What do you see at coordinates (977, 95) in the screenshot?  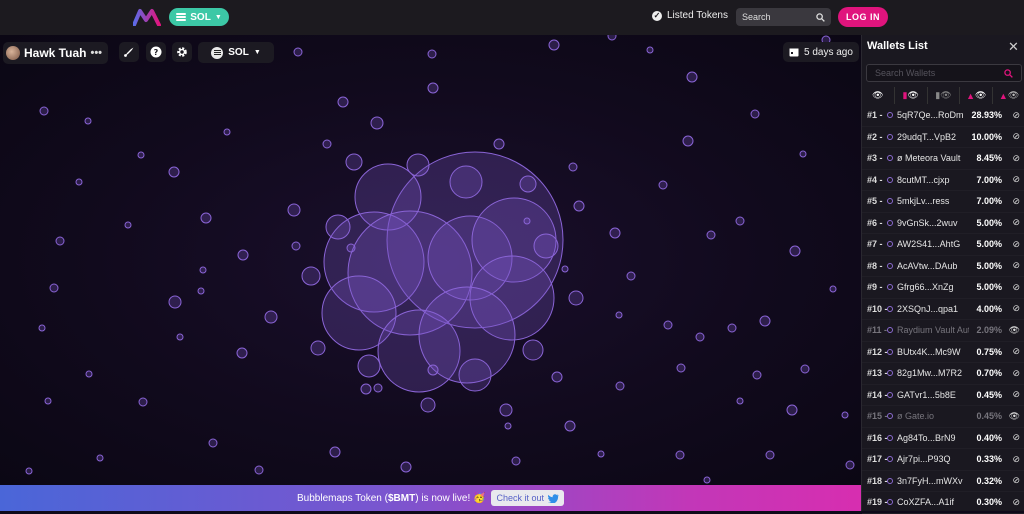 I see `tab-show-exchanges: ▲ 👁` at bounding box center [977, 95].